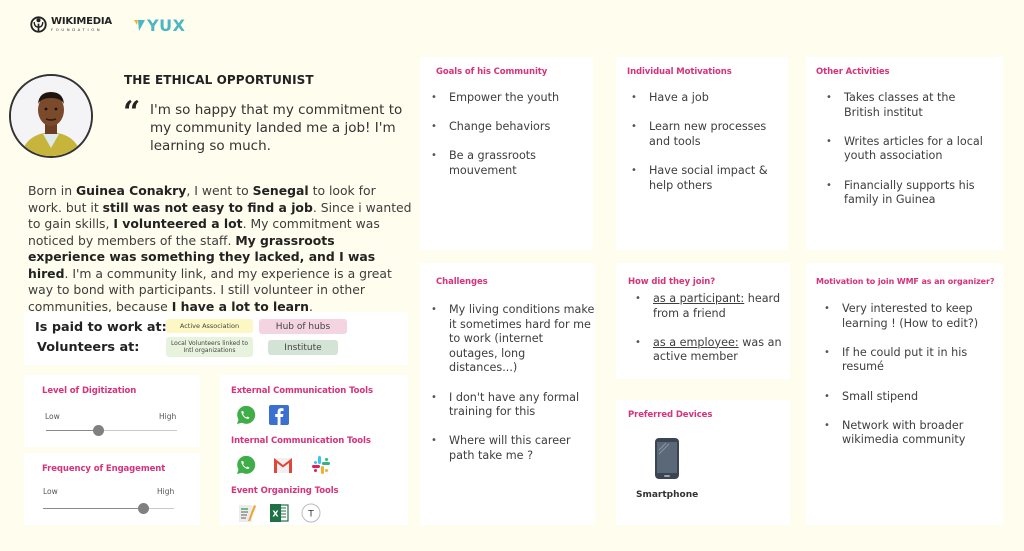 The image size is (1024, 551). What do you see at coordinates (285, 491) in the screenshot?
I see `event-tools-title: Event Organizing Tools` at bounding box center [285, 491].